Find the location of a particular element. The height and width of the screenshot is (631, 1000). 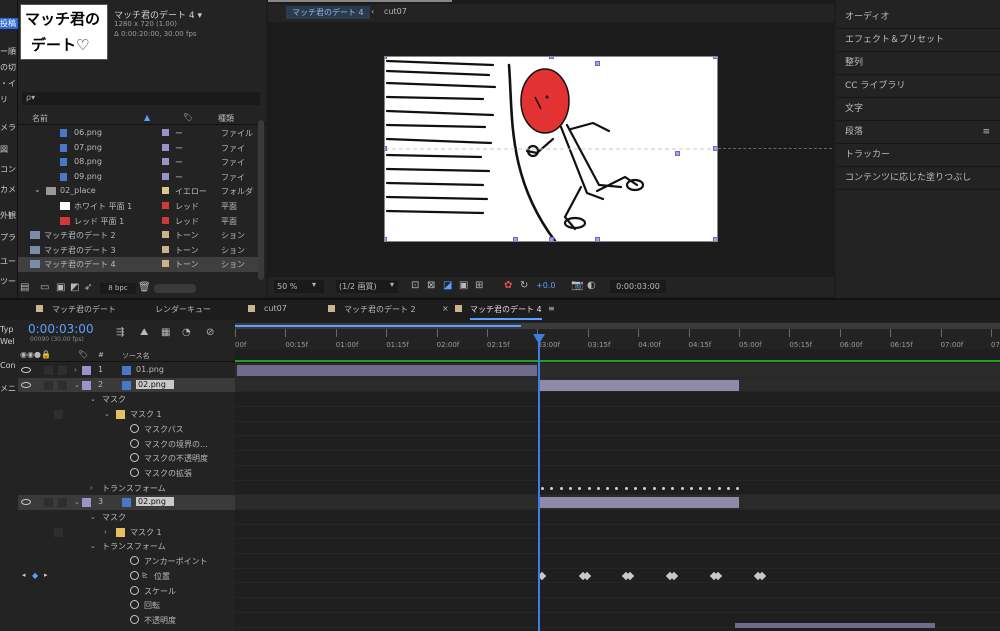

col-name: 名前 is located at coordinates (40, 118).